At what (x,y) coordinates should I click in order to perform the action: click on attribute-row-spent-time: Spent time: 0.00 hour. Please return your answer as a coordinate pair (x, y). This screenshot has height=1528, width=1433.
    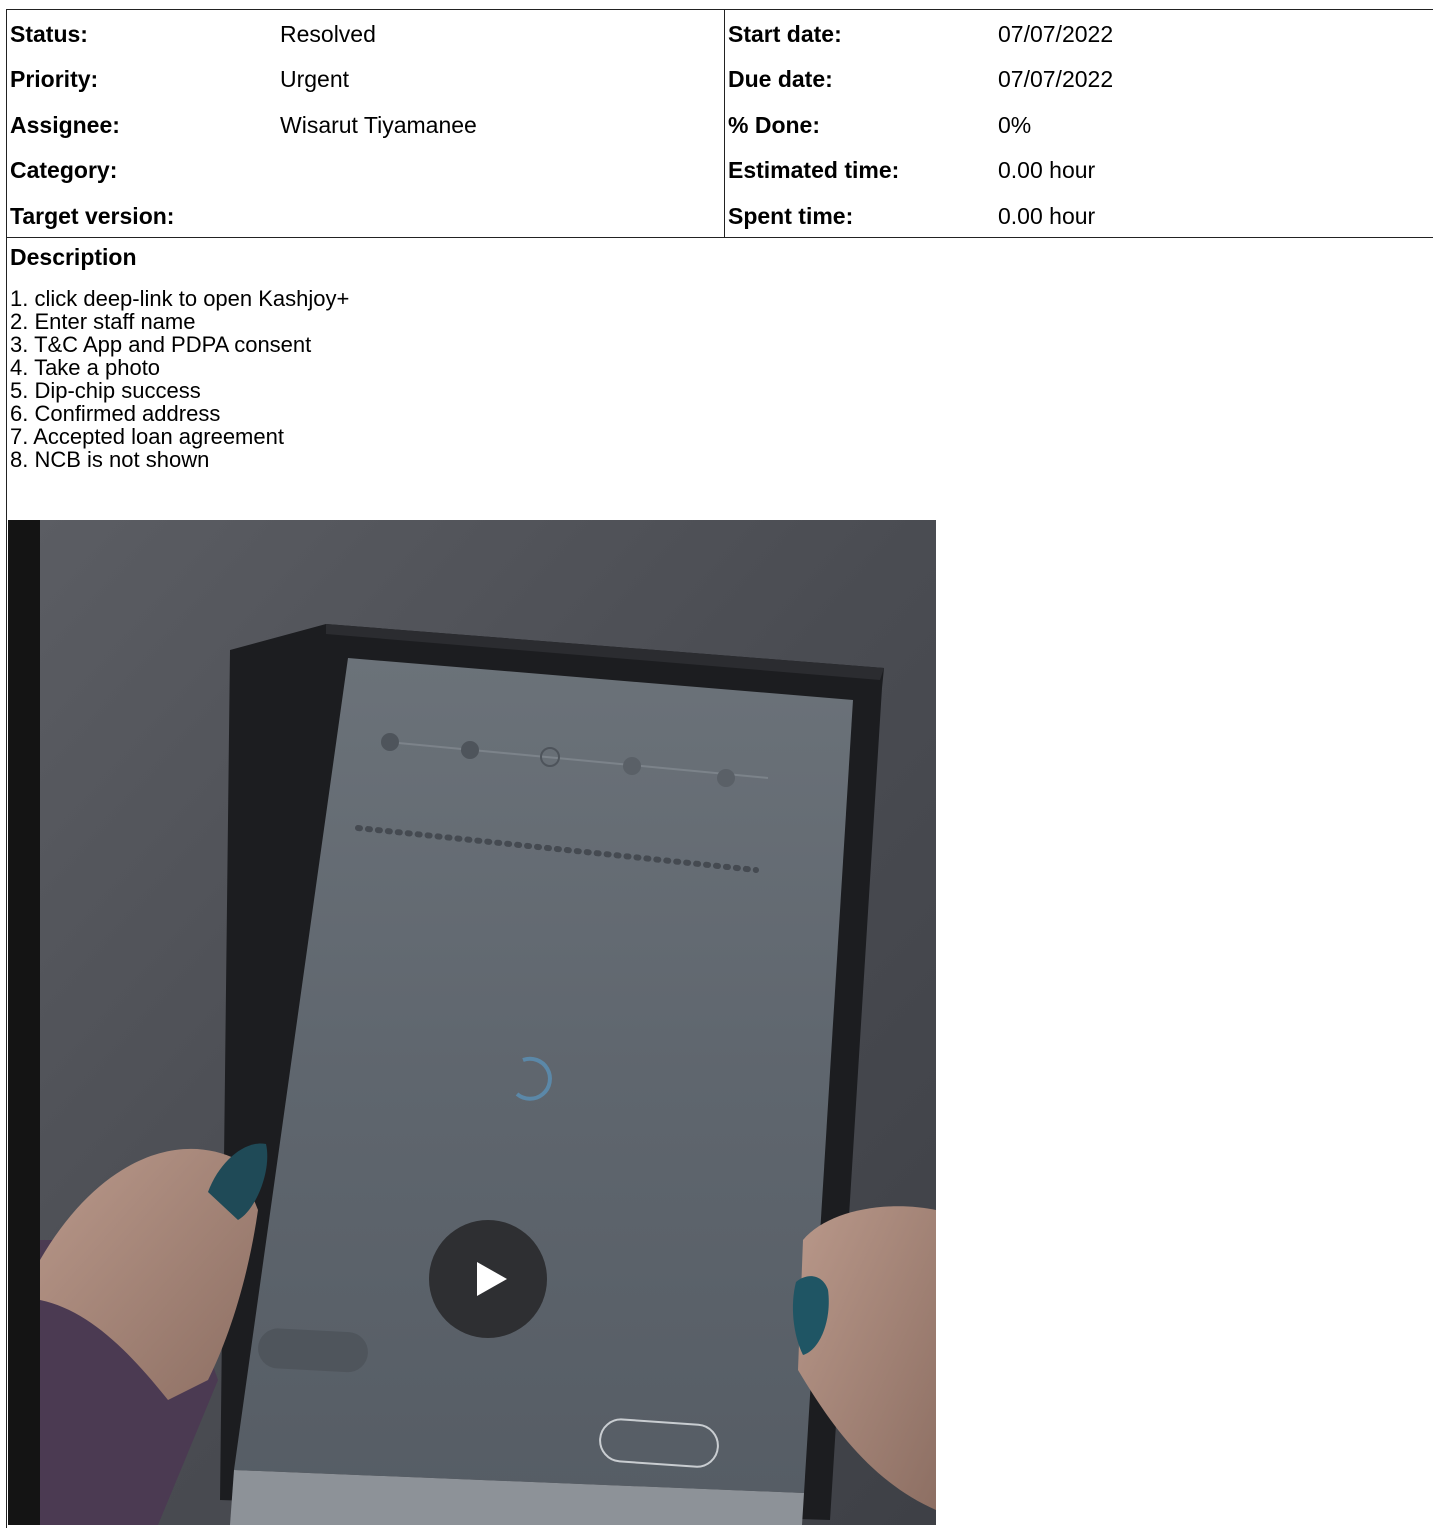
    Looking at the image, I should click on (1079, 214).